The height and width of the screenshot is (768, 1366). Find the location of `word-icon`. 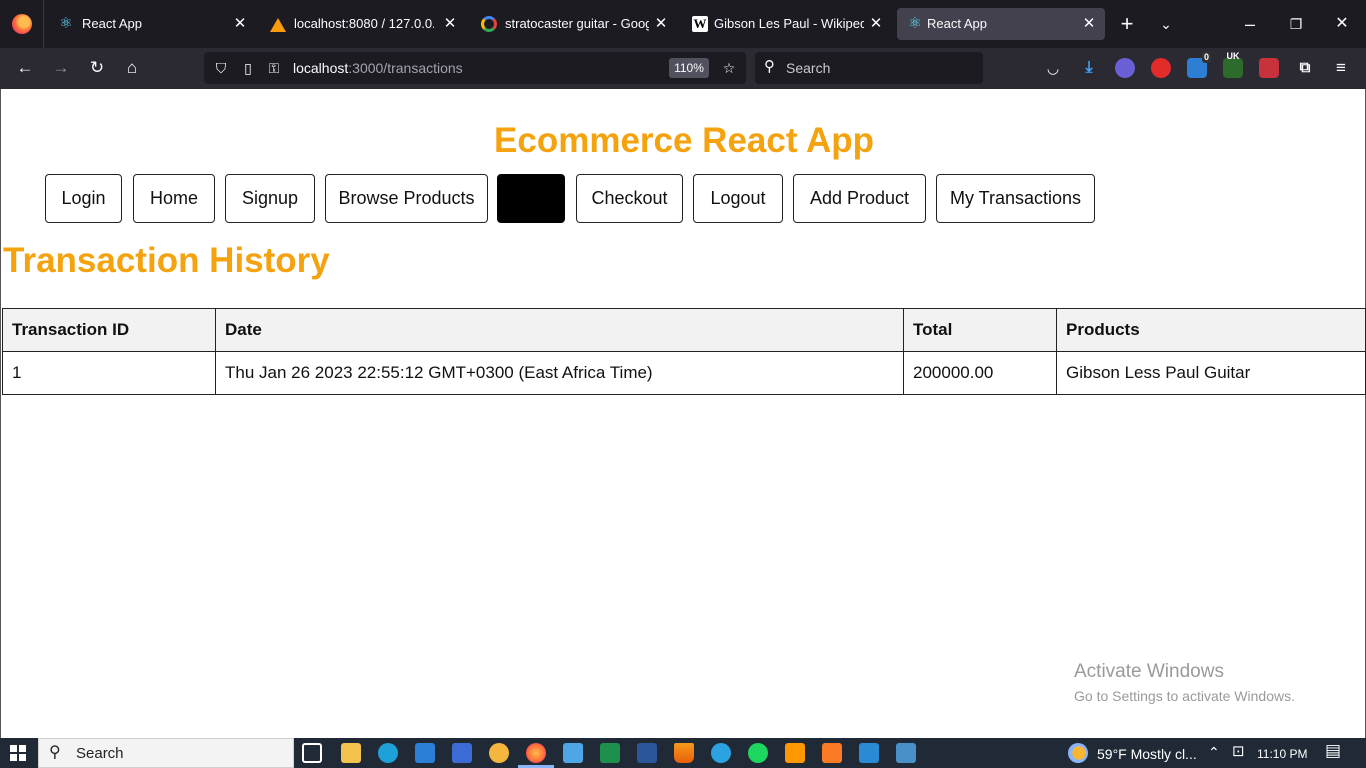

word-icon is located at coordinates (647, 753).